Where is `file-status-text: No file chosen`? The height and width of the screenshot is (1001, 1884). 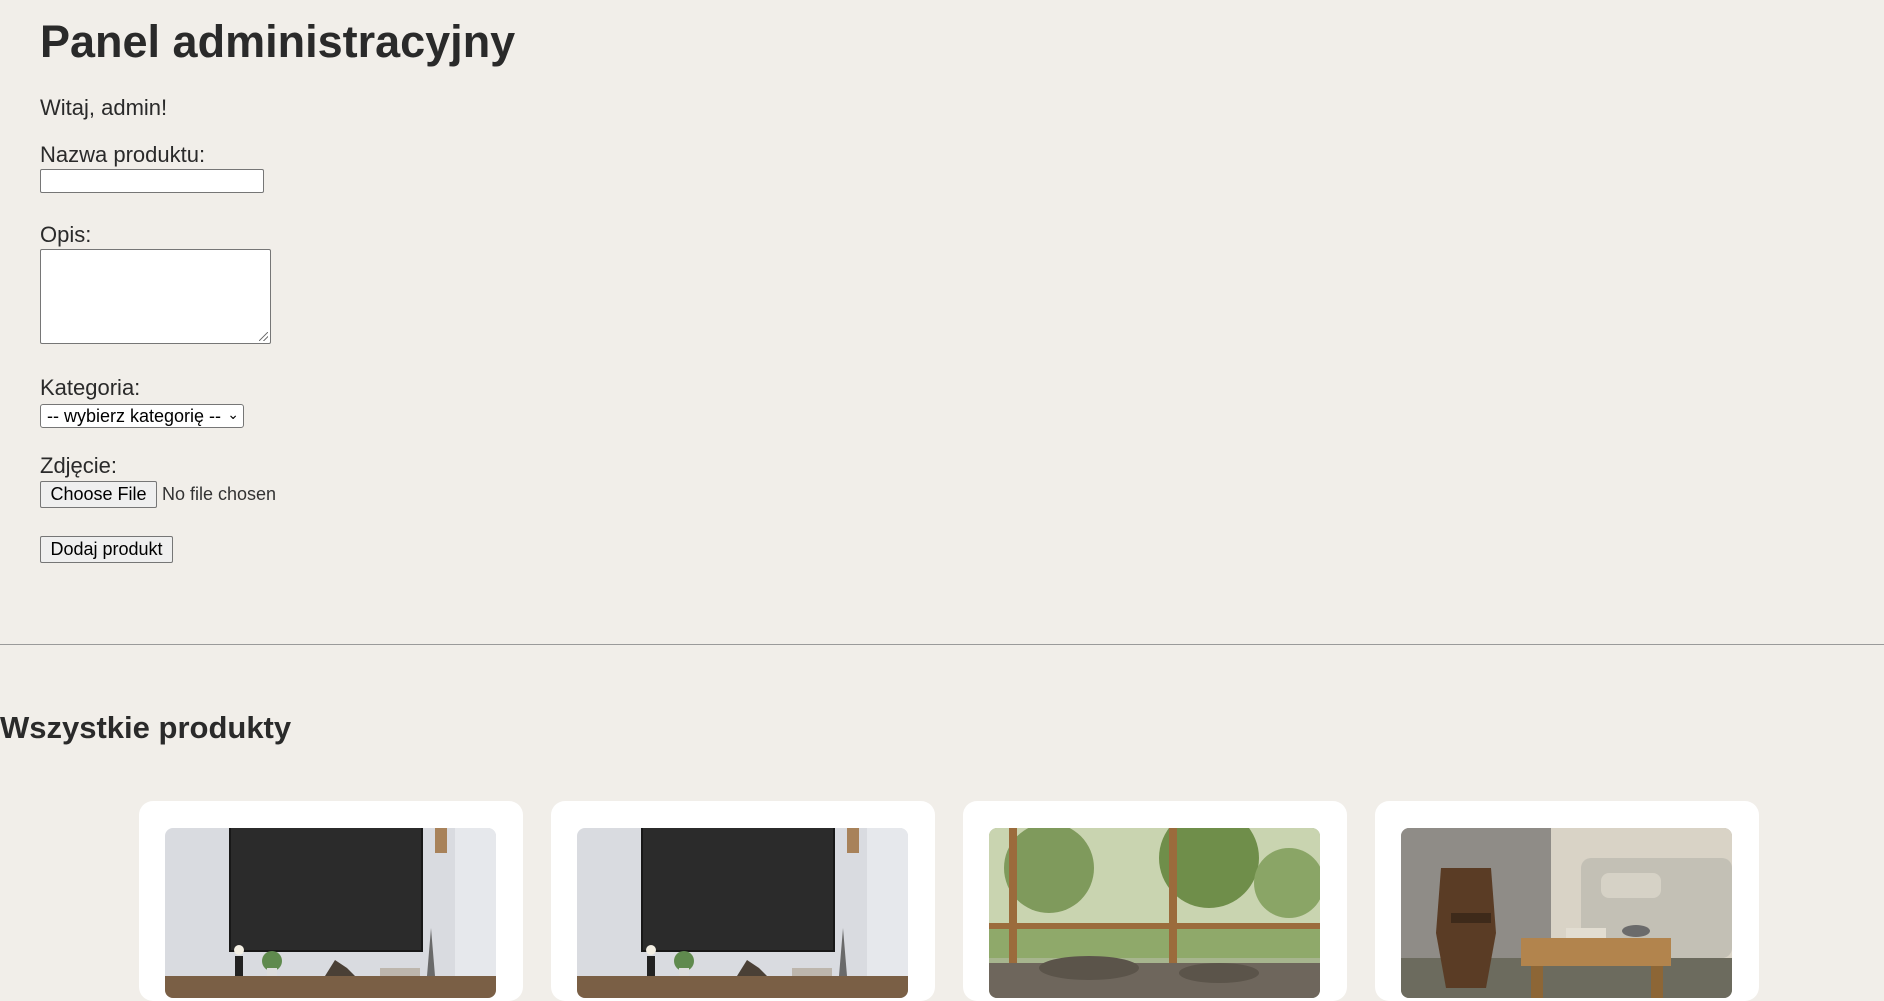 file-status-text: No file chosen is located at coordinates (219, 494).